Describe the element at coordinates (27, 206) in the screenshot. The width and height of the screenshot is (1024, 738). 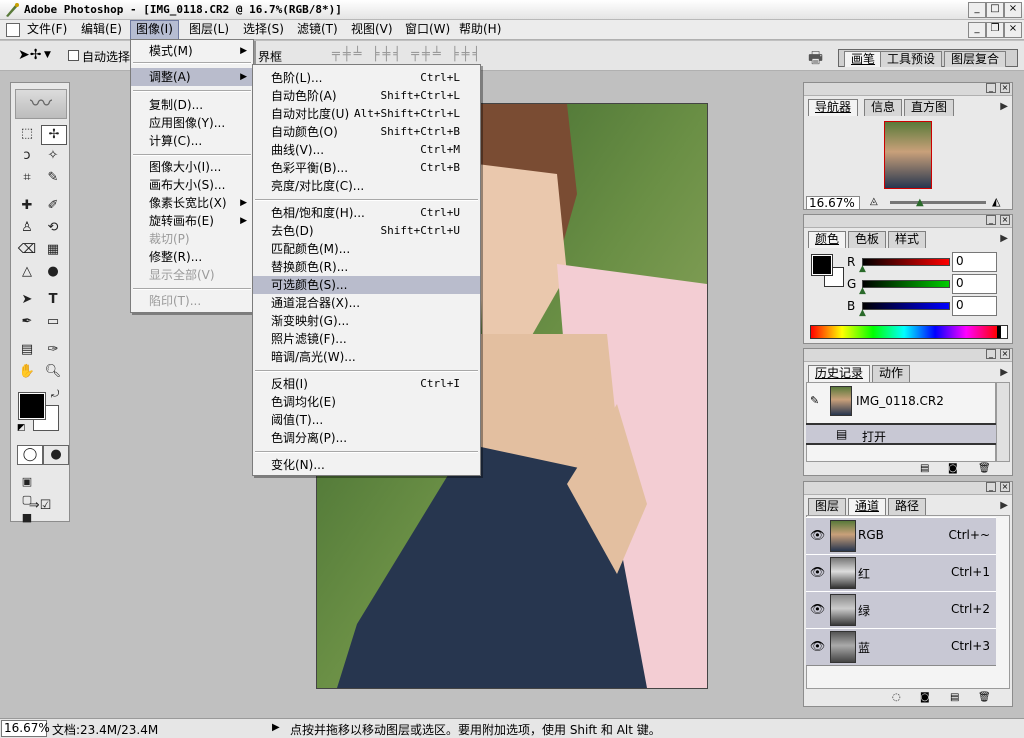
I see `healing-brush-icon: ✚` at that location.